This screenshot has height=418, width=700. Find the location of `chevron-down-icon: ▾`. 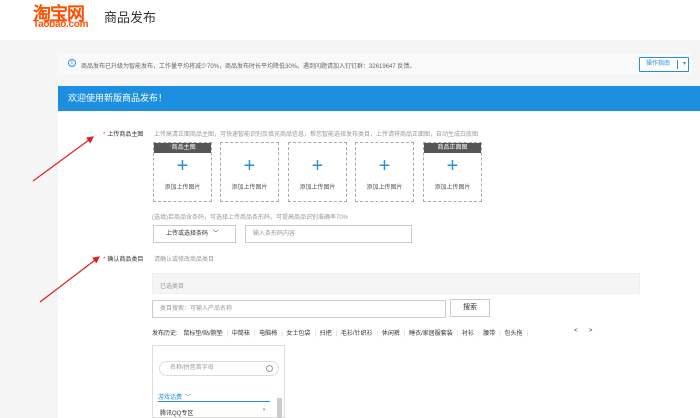

chevron-down-icon: ▾ is located at coordinates (684, 64).